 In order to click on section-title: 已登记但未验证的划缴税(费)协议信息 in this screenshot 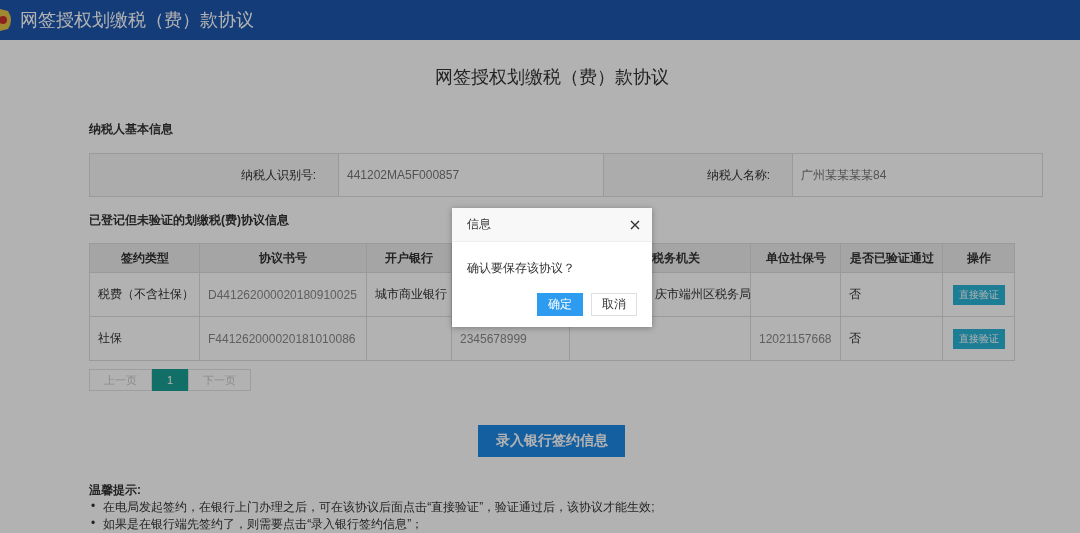, I will do `click(189, 220)`.